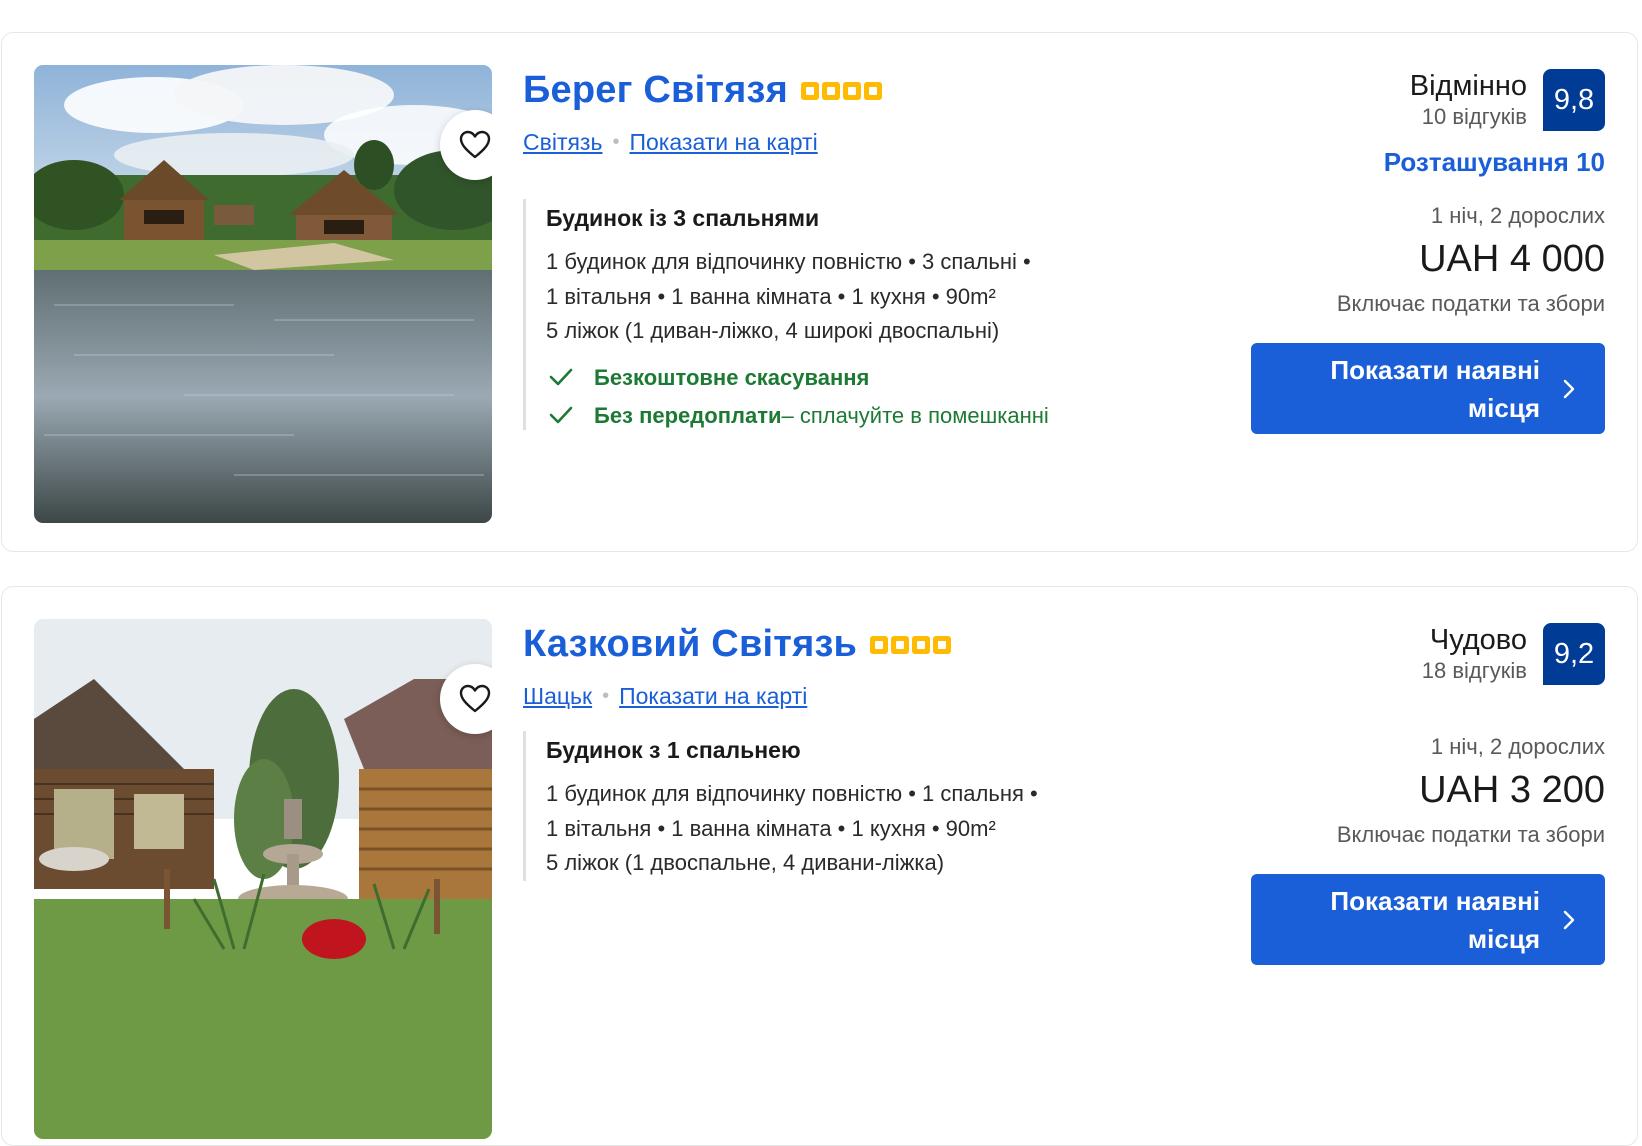 The height and width of the screenshot is (1146, 1642). I want to click on price: UAH 3 200, so click(1512, 790).